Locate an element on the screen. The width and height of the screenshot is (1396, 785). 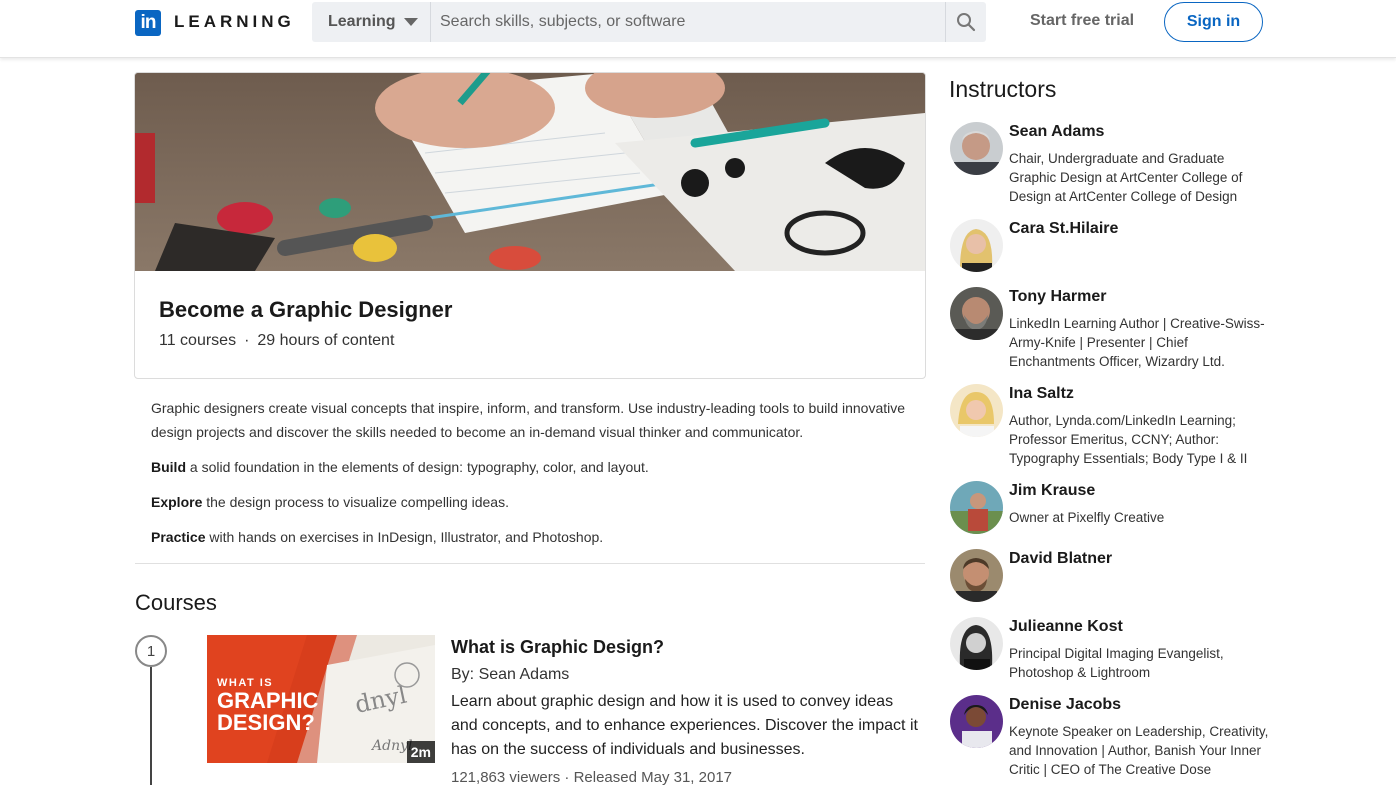
point-bold: Practice is located at coordinates (178, 537).